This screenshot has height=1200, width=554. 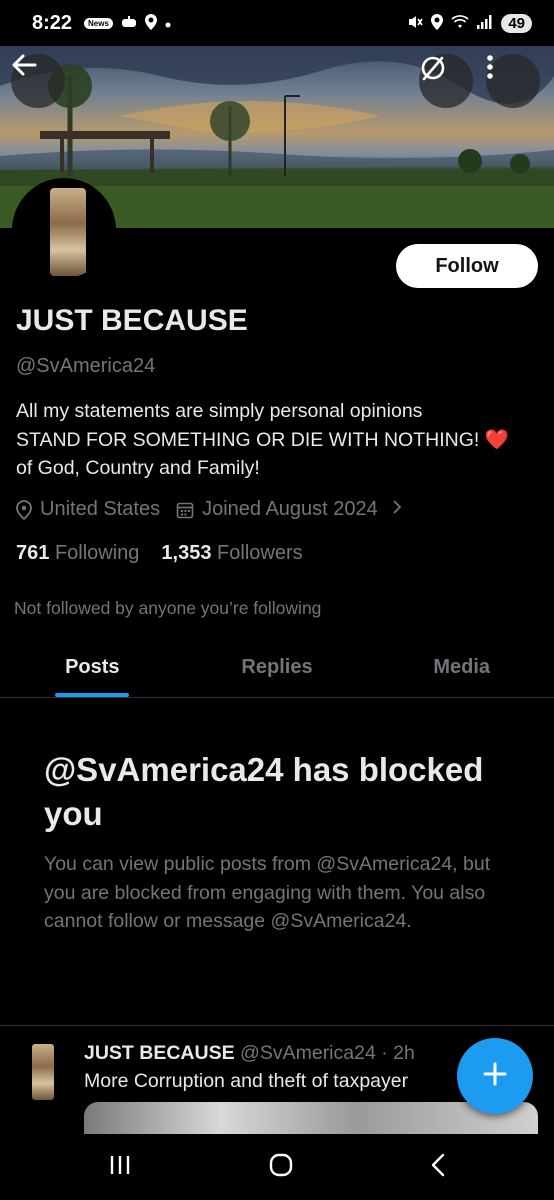 What do you see at coordinates (150, 23) in the screenshot?
I see `location-status-icon` at bounding box center [150, 23].